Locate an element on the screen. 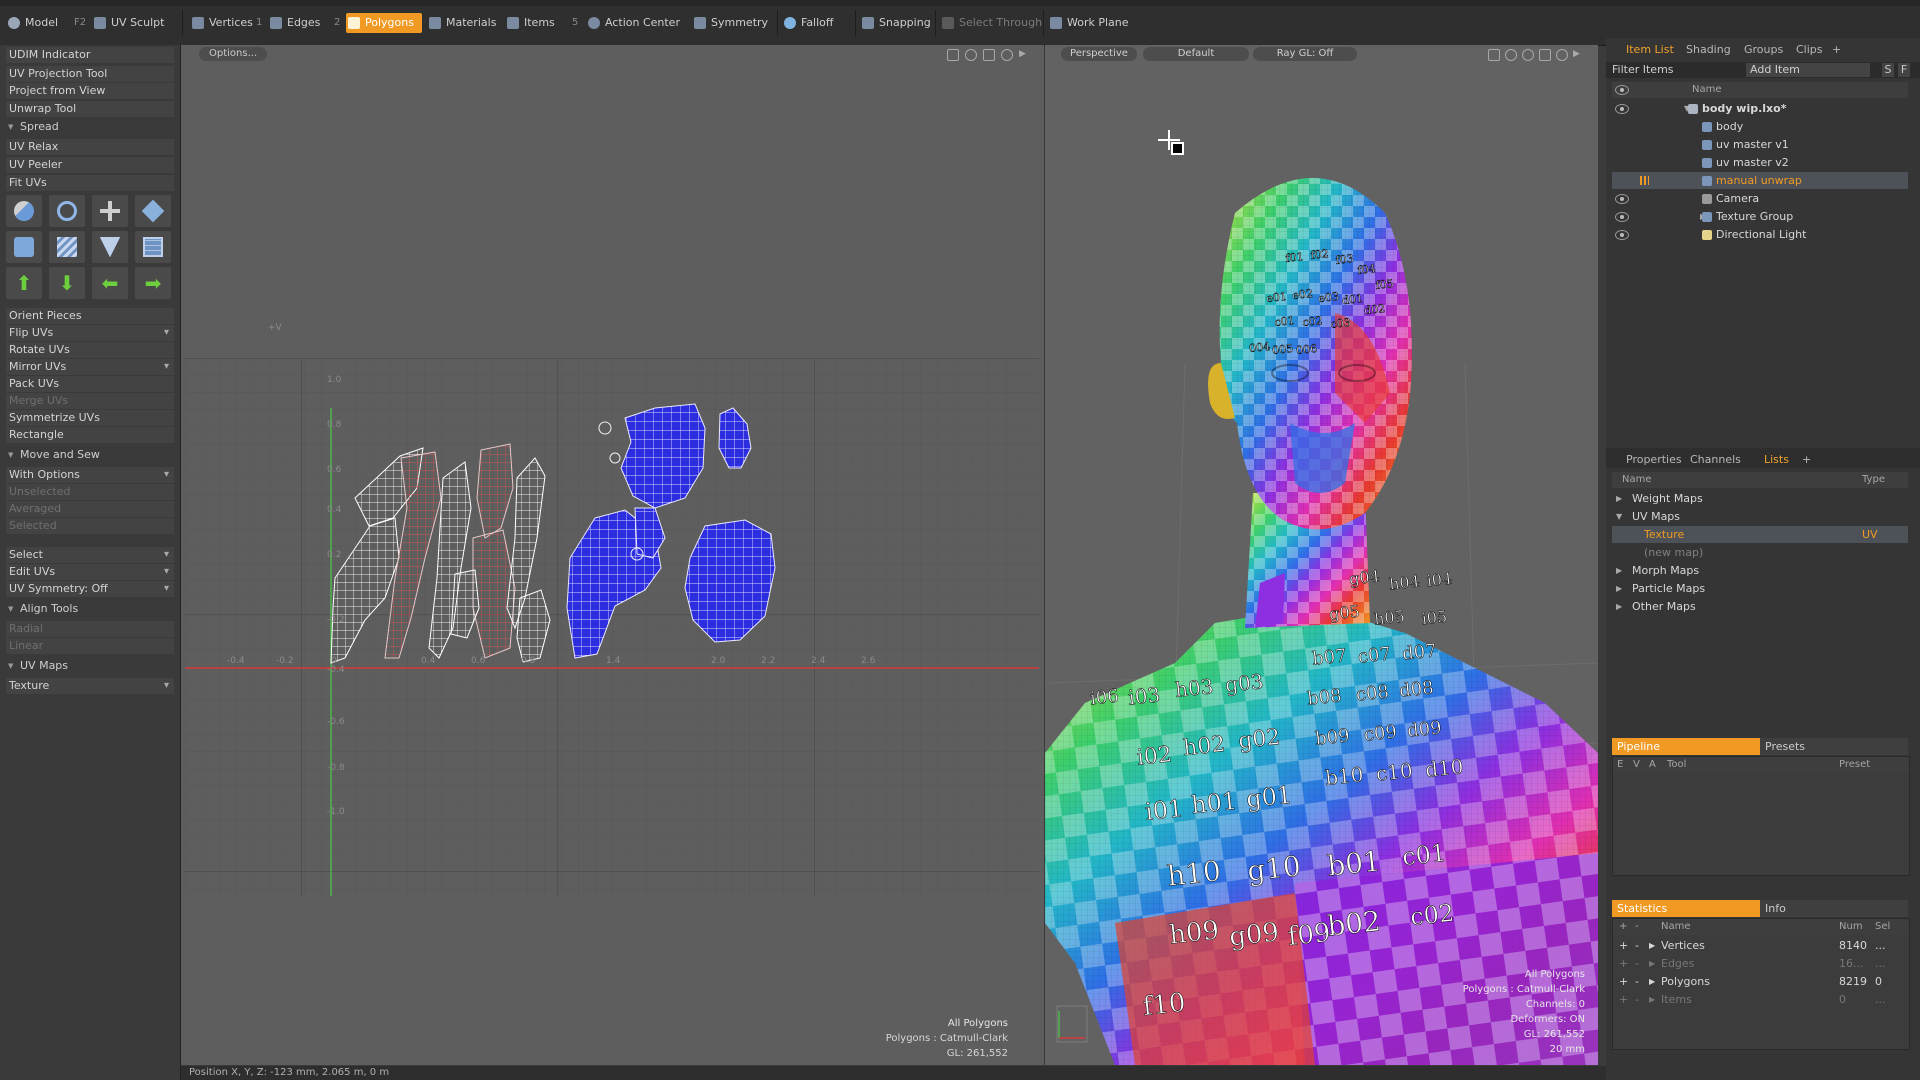 This screenshot has height=1080, width=1920. polygons-mode-button: Polygons is located at coordinates (384, 23).